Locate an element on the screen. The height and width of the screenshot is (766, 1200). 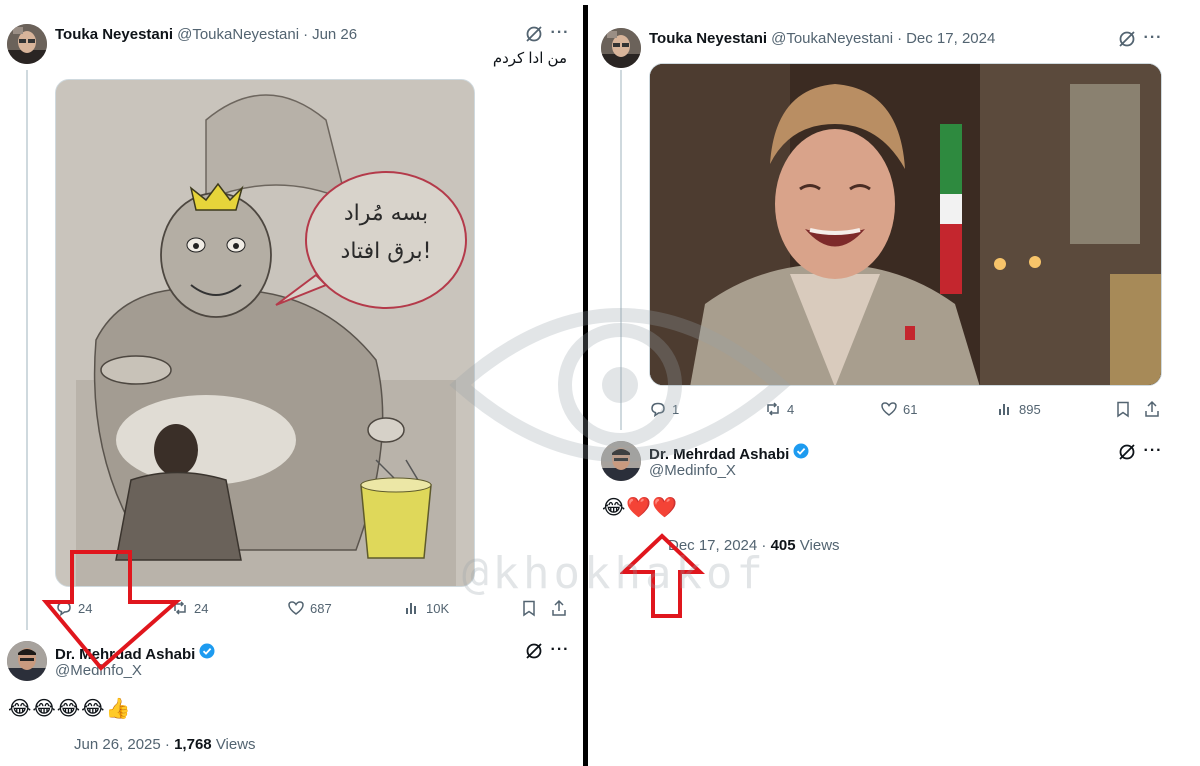
reply-date: Jun 26, 2025 is located at coordinates (117, 744).